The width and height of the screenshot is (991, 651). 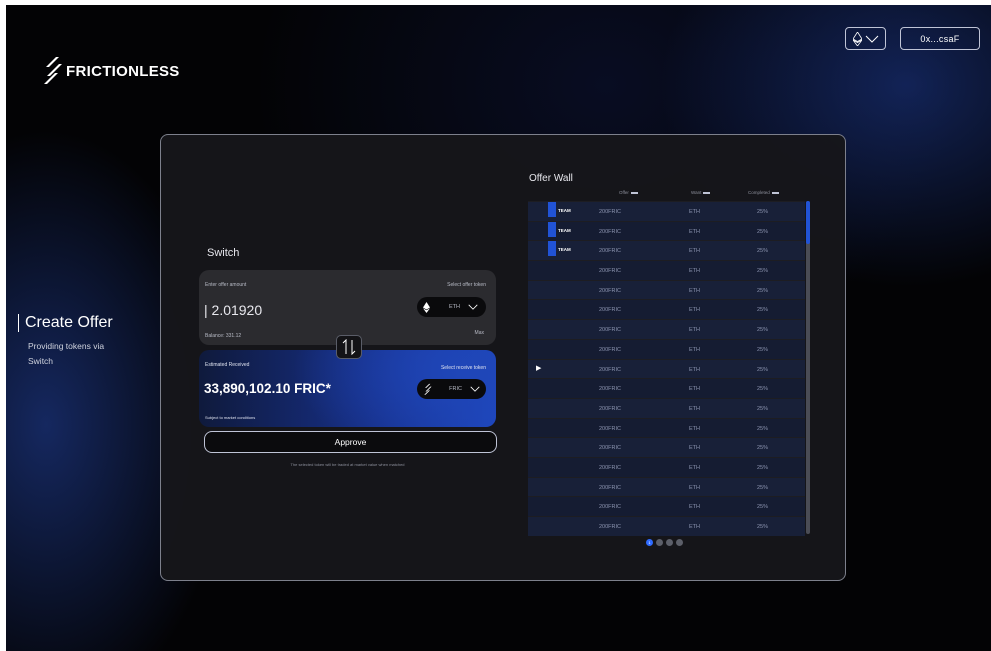 I want to click on column-header-completed: Completed, so click(x=763, y=192).